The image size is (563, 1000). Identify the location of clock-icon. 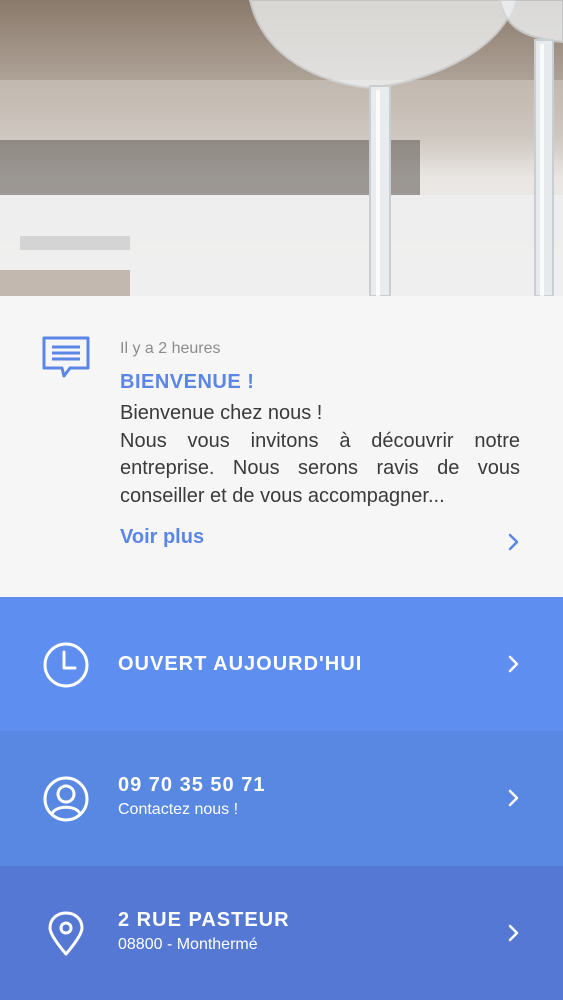
(66, 665).